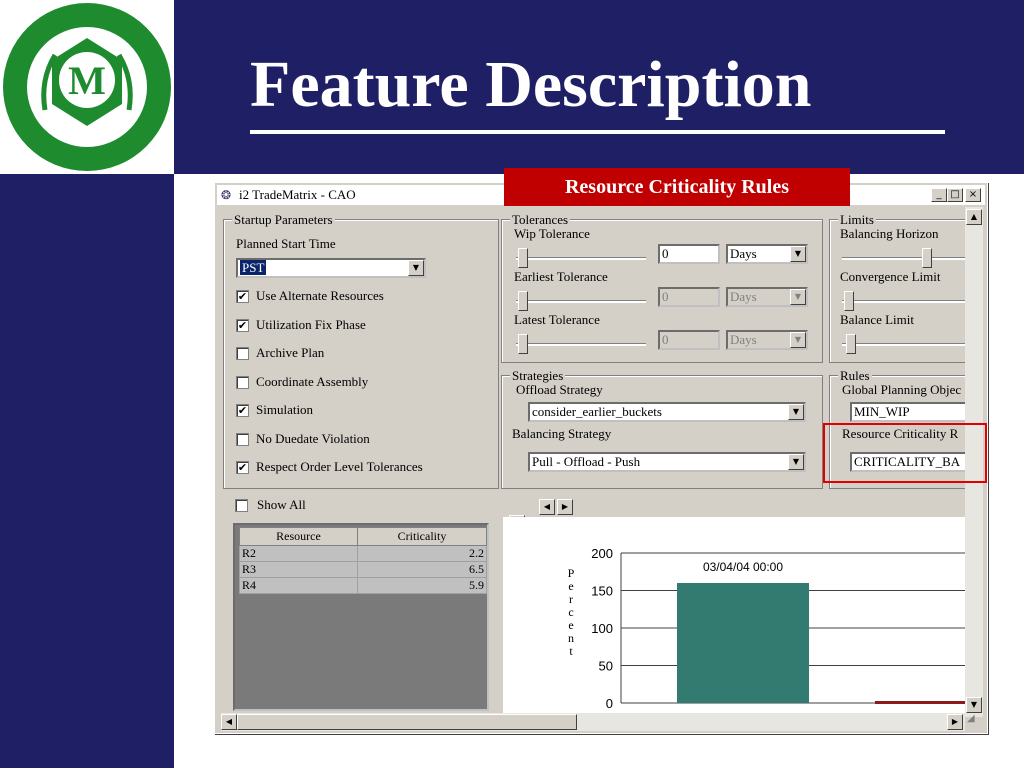 Image resolution: width=1024 pixels, height=768 pixels. I want to click on resource-cell: R3, so click(298, 569).